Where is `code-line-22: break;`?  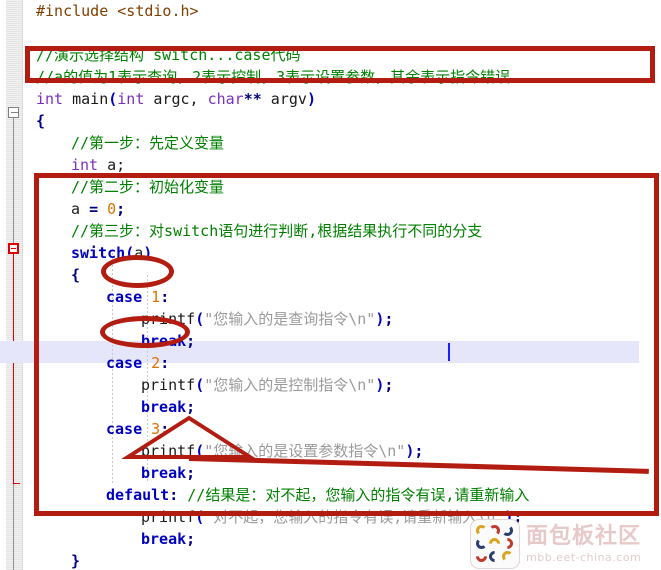 code-line-22: break; is located at coordinates (168, 473).